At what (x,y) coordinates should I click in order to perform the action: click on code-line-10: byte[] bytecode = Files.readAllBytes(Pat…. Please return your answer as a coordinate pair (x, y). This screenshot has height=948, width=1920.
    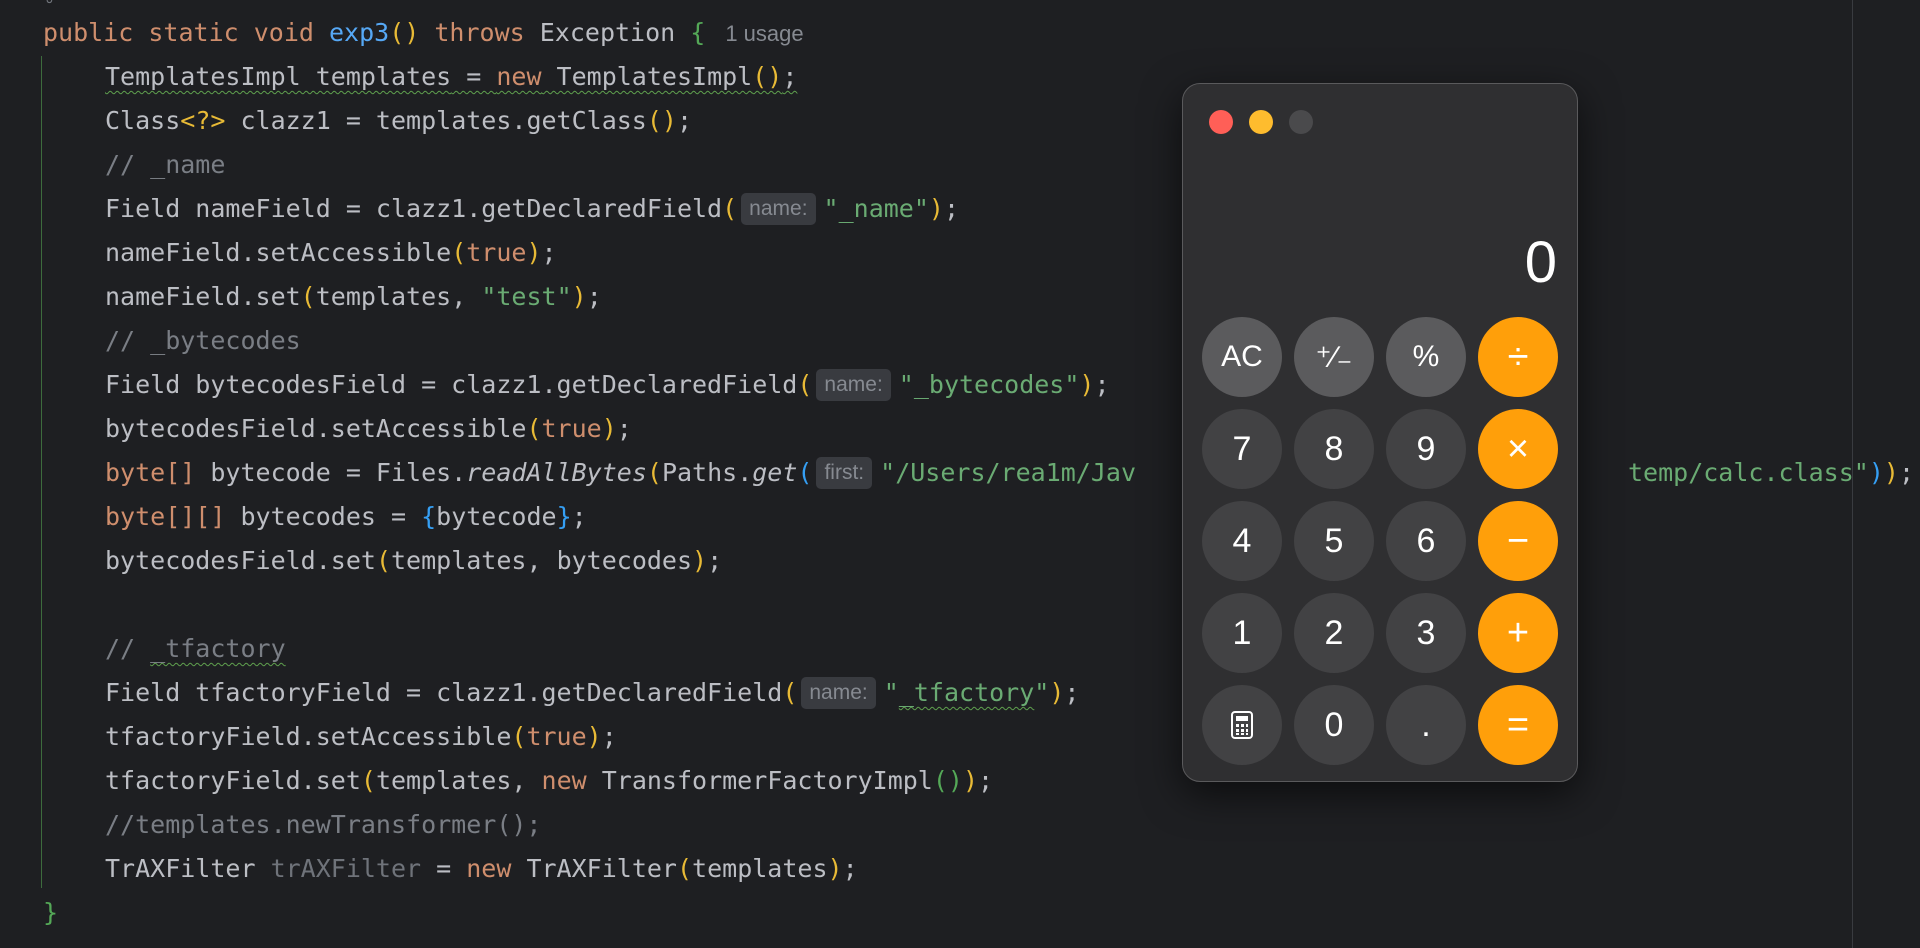
    Looking at the image, I should click on (620, 473).